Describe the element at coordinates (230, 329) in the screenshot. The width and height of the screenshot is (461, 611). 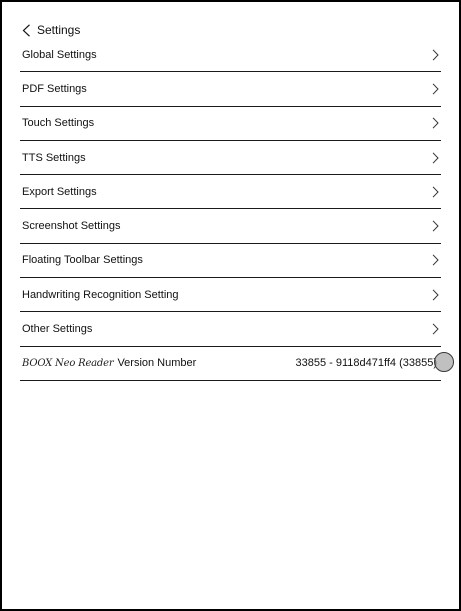
I see `settings-item-other: Other Settings` at that location.